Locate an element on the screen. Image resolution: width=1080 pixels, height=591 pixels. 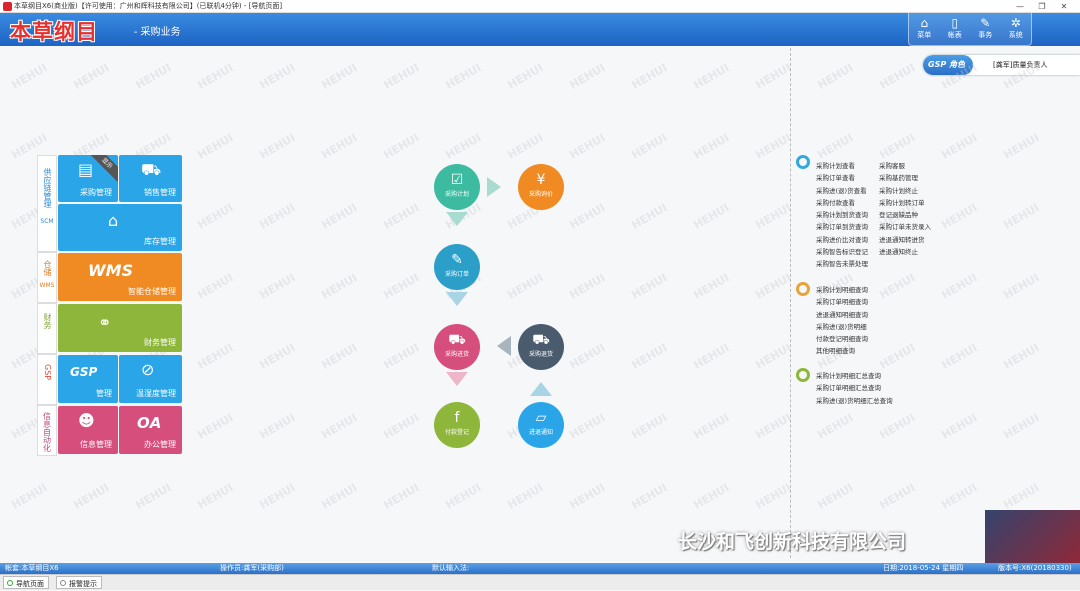
flow-purchase-plan: ☑ 采购计划 is located at coordinates (457, 187).